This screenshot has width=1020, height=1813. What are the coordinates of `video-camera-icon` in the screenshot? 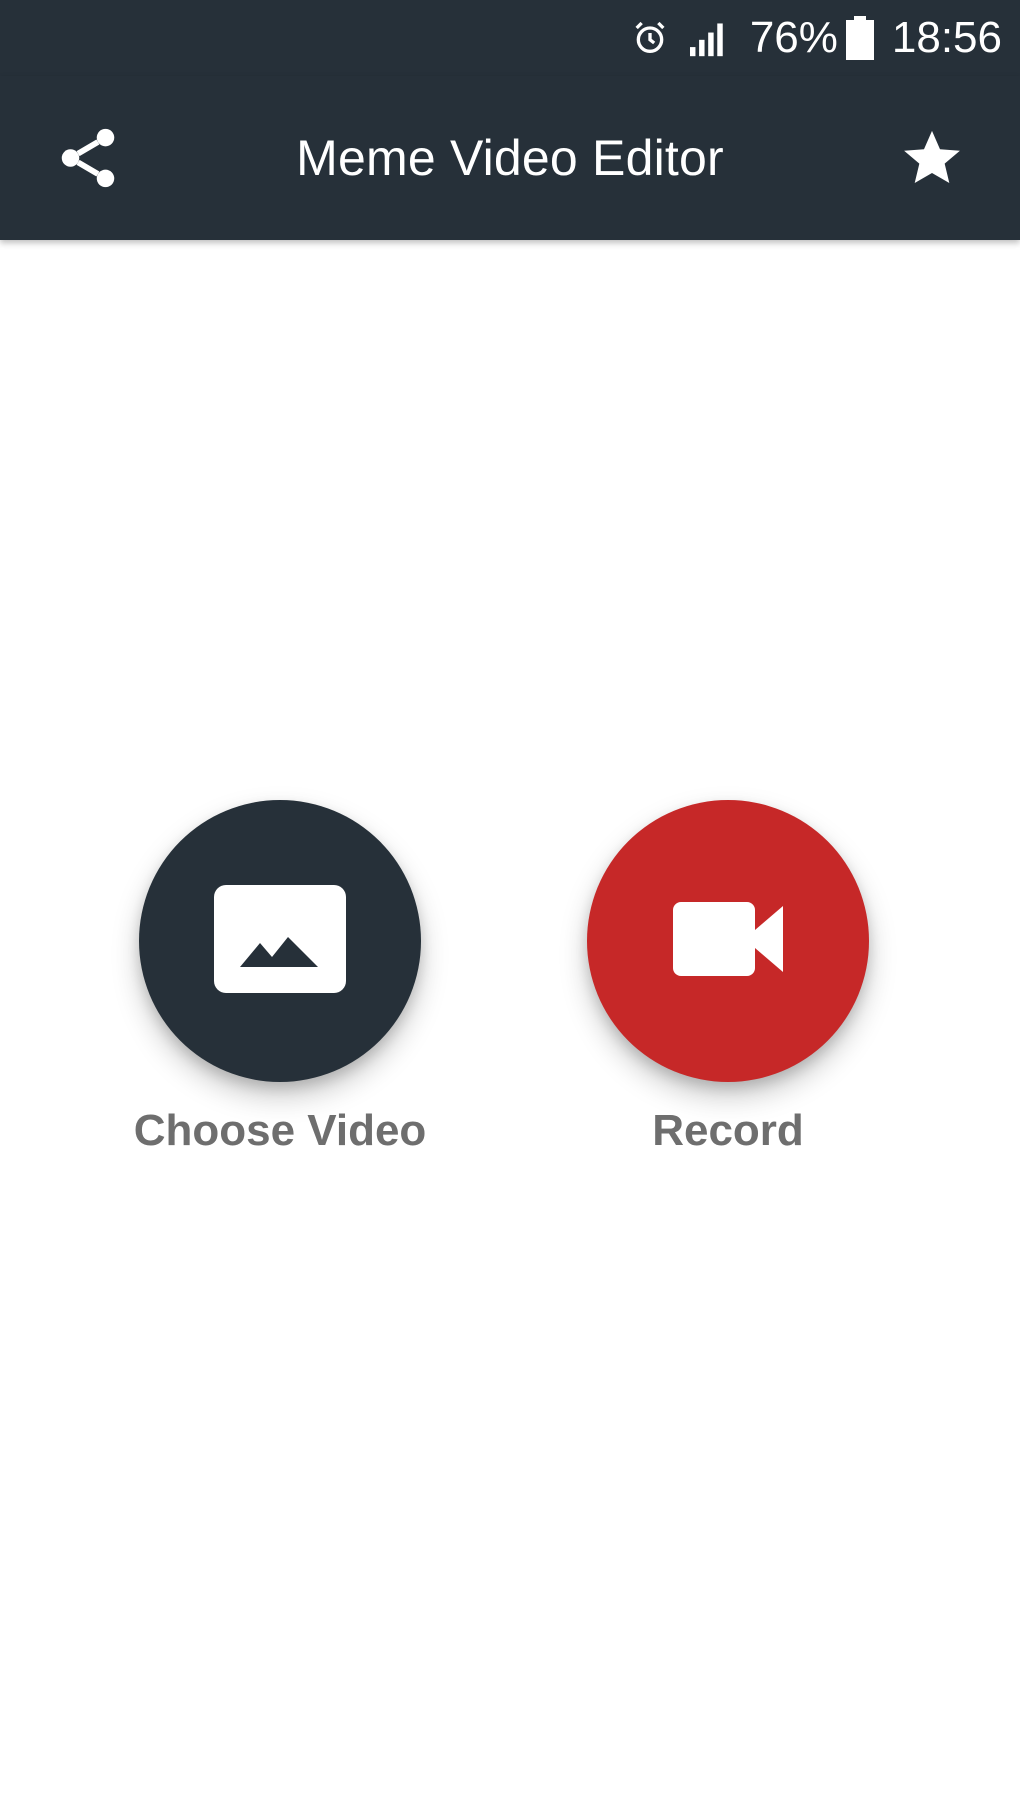 It's located at (728, 941).